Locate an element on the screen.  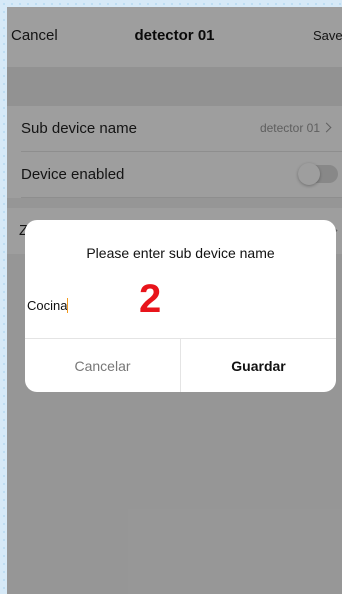
text-caret is located at coordinates (68, 305).